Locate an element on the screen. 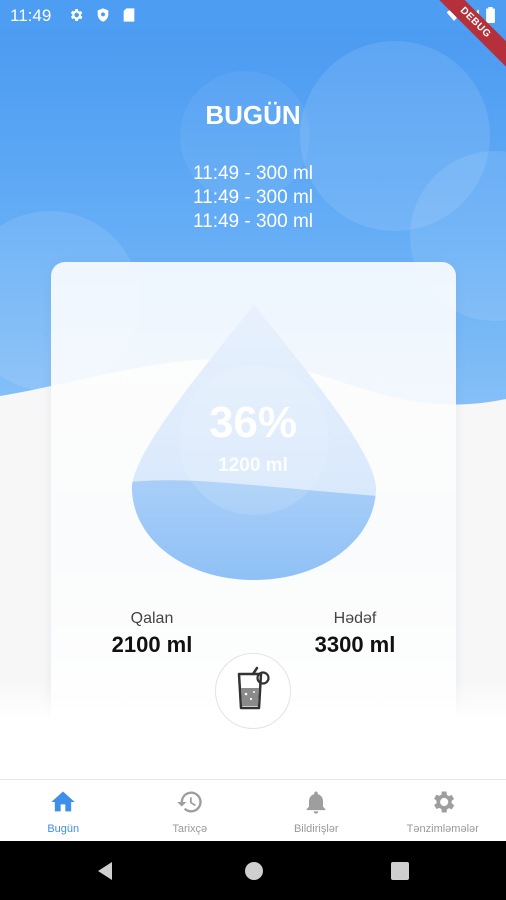 This screenshot has width=506, height=900. history-icon is located at coordinates (190, 805).